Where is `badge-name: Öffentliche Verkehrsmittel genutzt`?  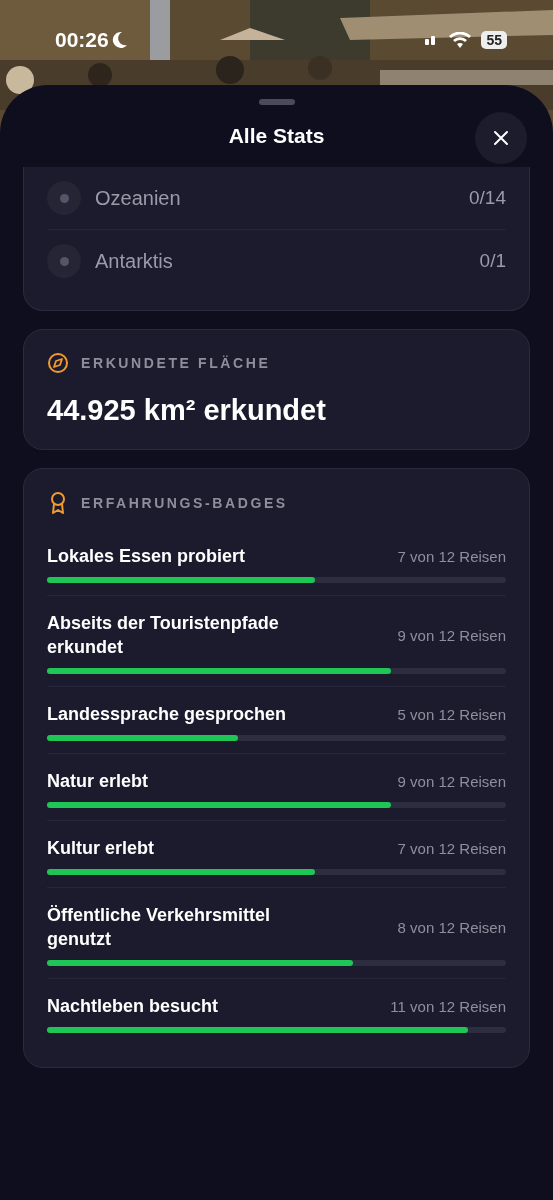 badge-name: Öffentliche Verkehrsmittel genutzt is located at coordinates (159, 927).